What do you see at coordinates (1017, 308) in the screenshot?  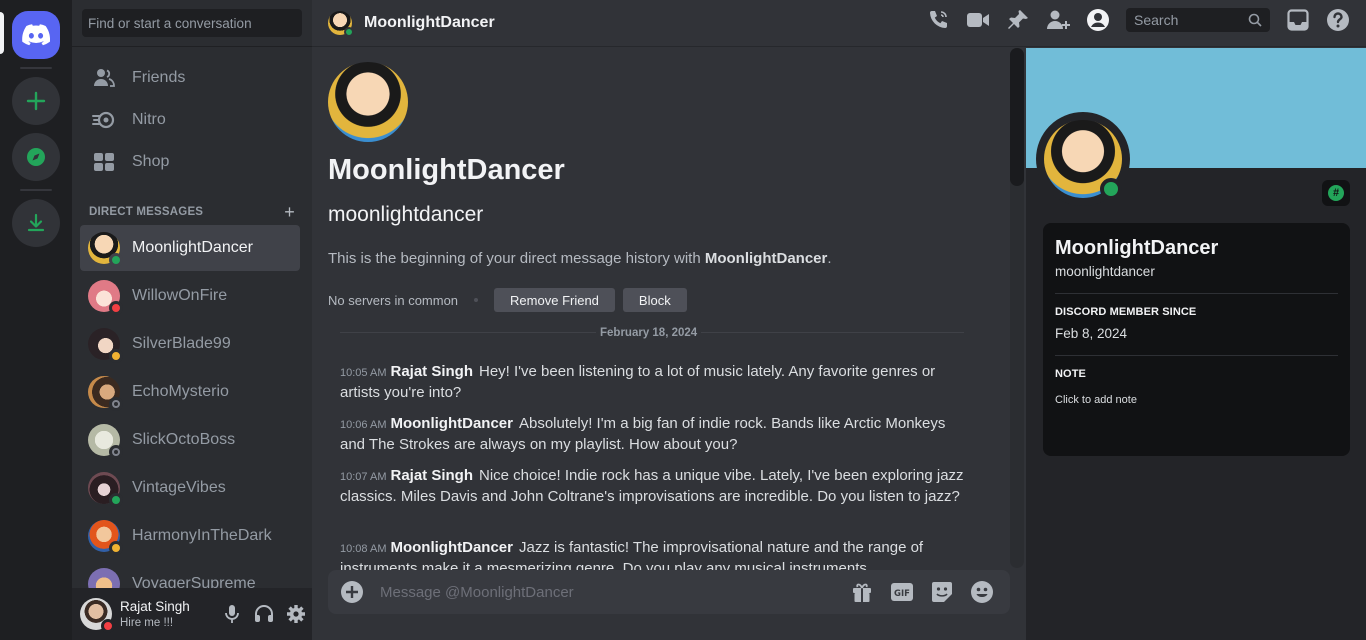 I see `chat-scrollbar` at bounding box center [1017, 308].